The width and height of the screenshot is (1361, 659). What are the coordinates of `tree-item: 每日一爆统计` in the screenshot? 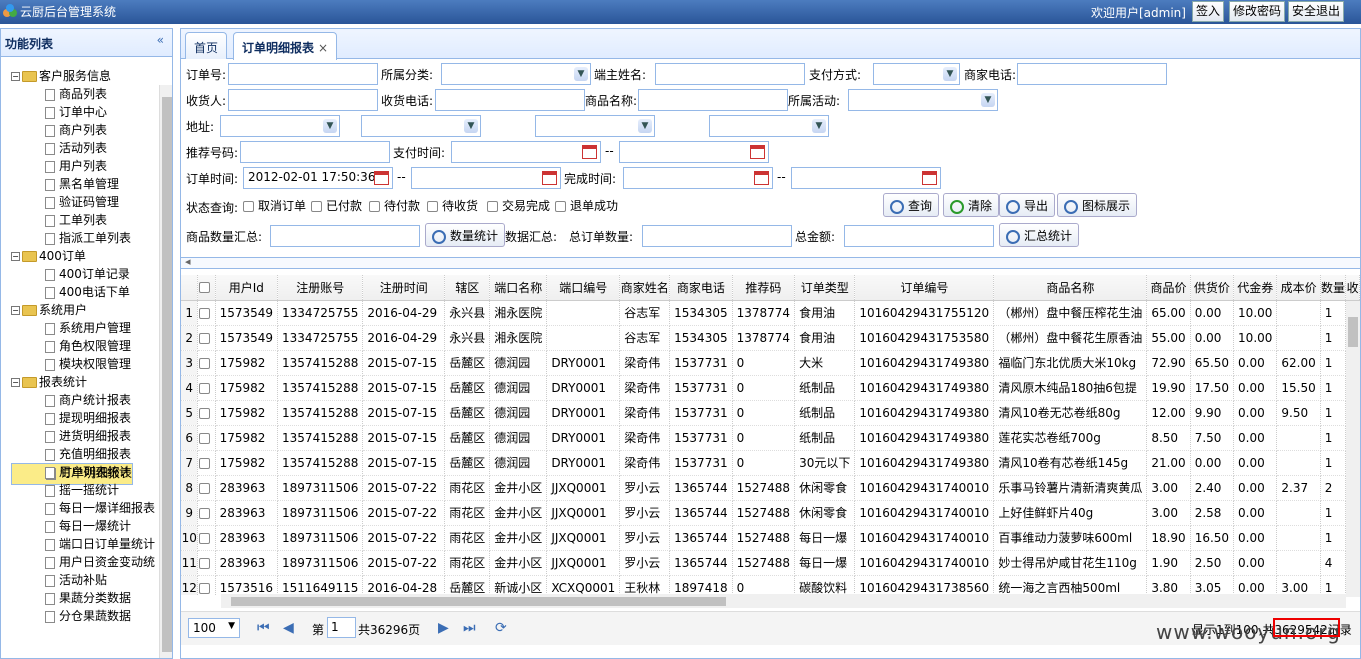 It's located at (85, 526).